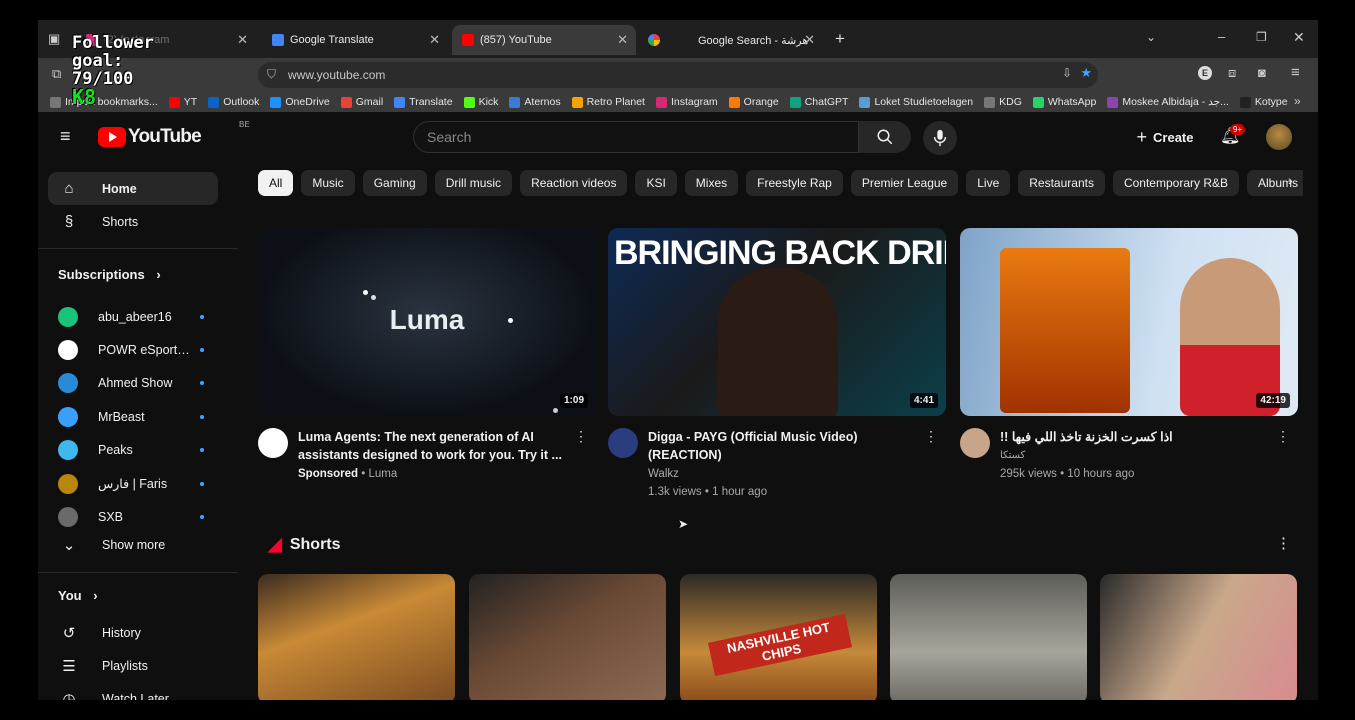 Image resolution: width=1355 pixels, height=720 pixels. I want to click on filter-chip: Freestyle Rap, so click(794, 183).